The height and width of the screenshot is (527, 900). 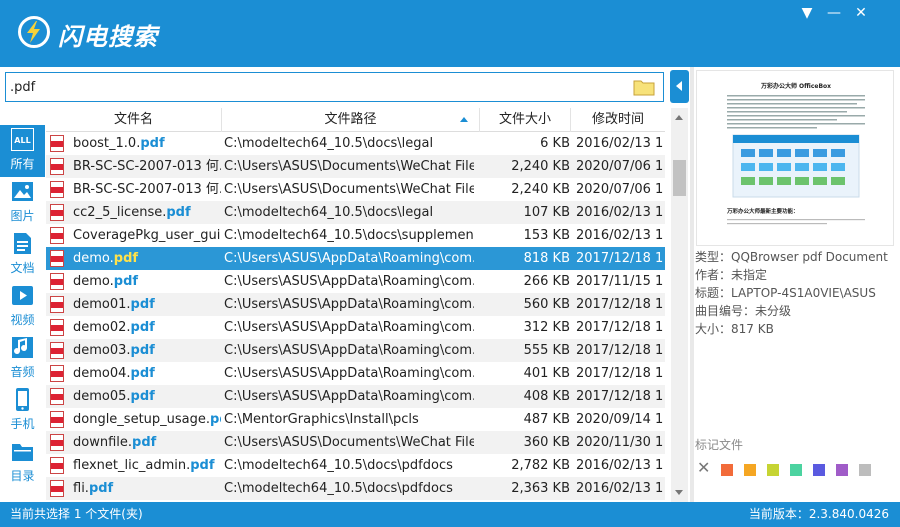 I want to click on file-name: fli.pdf, so click(x=147, y=488).